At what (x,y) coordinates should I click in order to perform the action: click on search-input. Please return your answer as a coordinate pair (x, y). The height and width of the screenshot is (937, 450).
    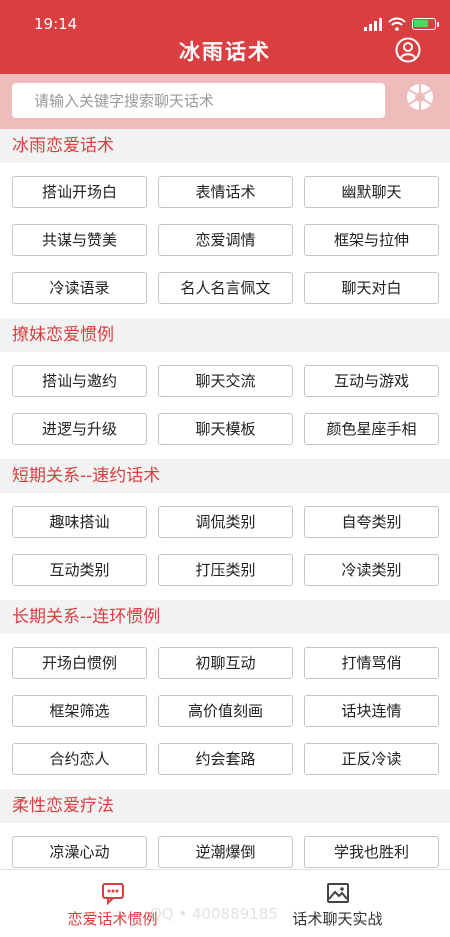
    Looking at the image, I should click on (198, 100).